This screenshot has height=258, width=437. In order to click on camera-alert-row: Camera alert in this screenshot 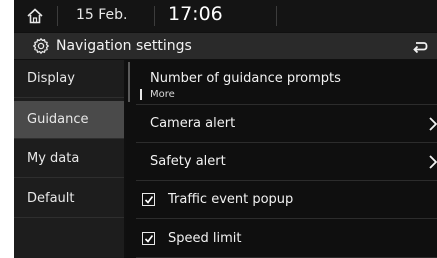, I will do `click(286, 124)`.